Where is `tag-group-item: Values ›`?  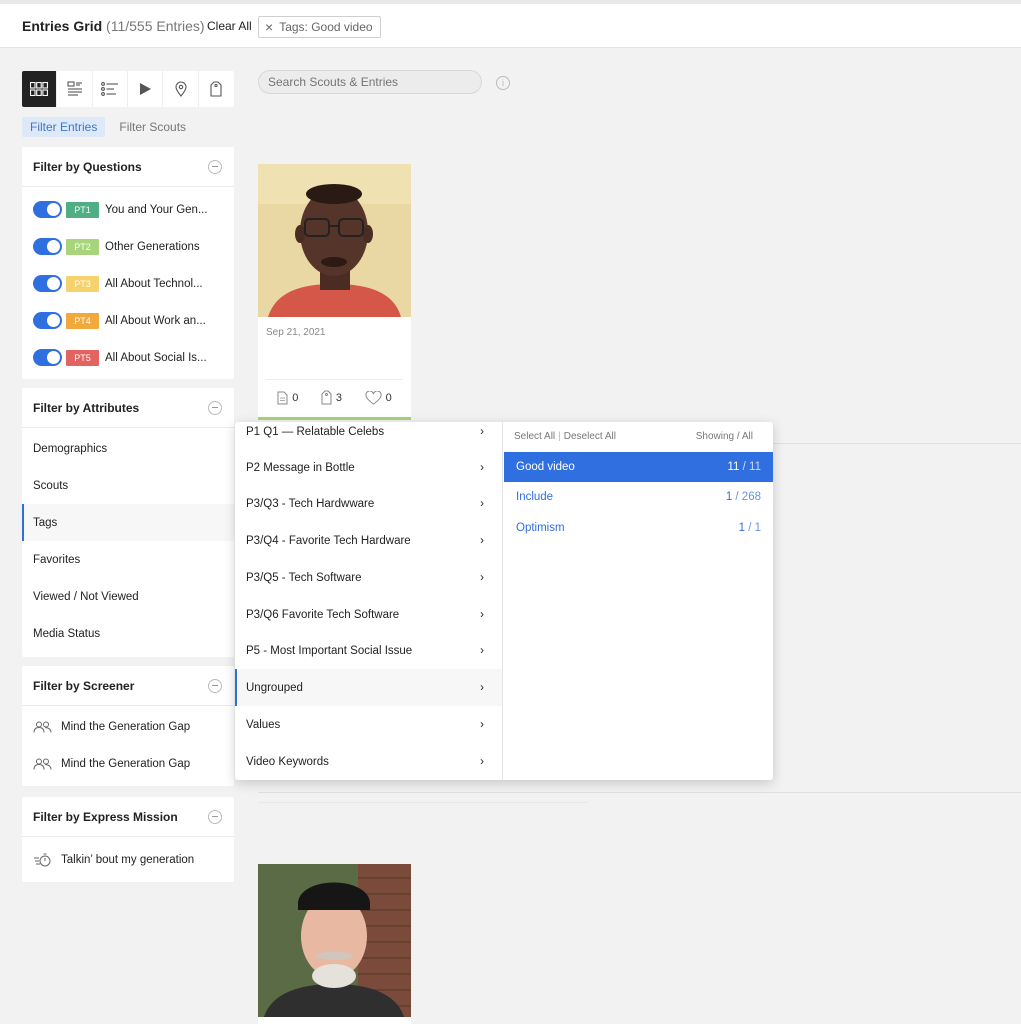
tag-group-item: Values › is located at coordinates (368, 724).